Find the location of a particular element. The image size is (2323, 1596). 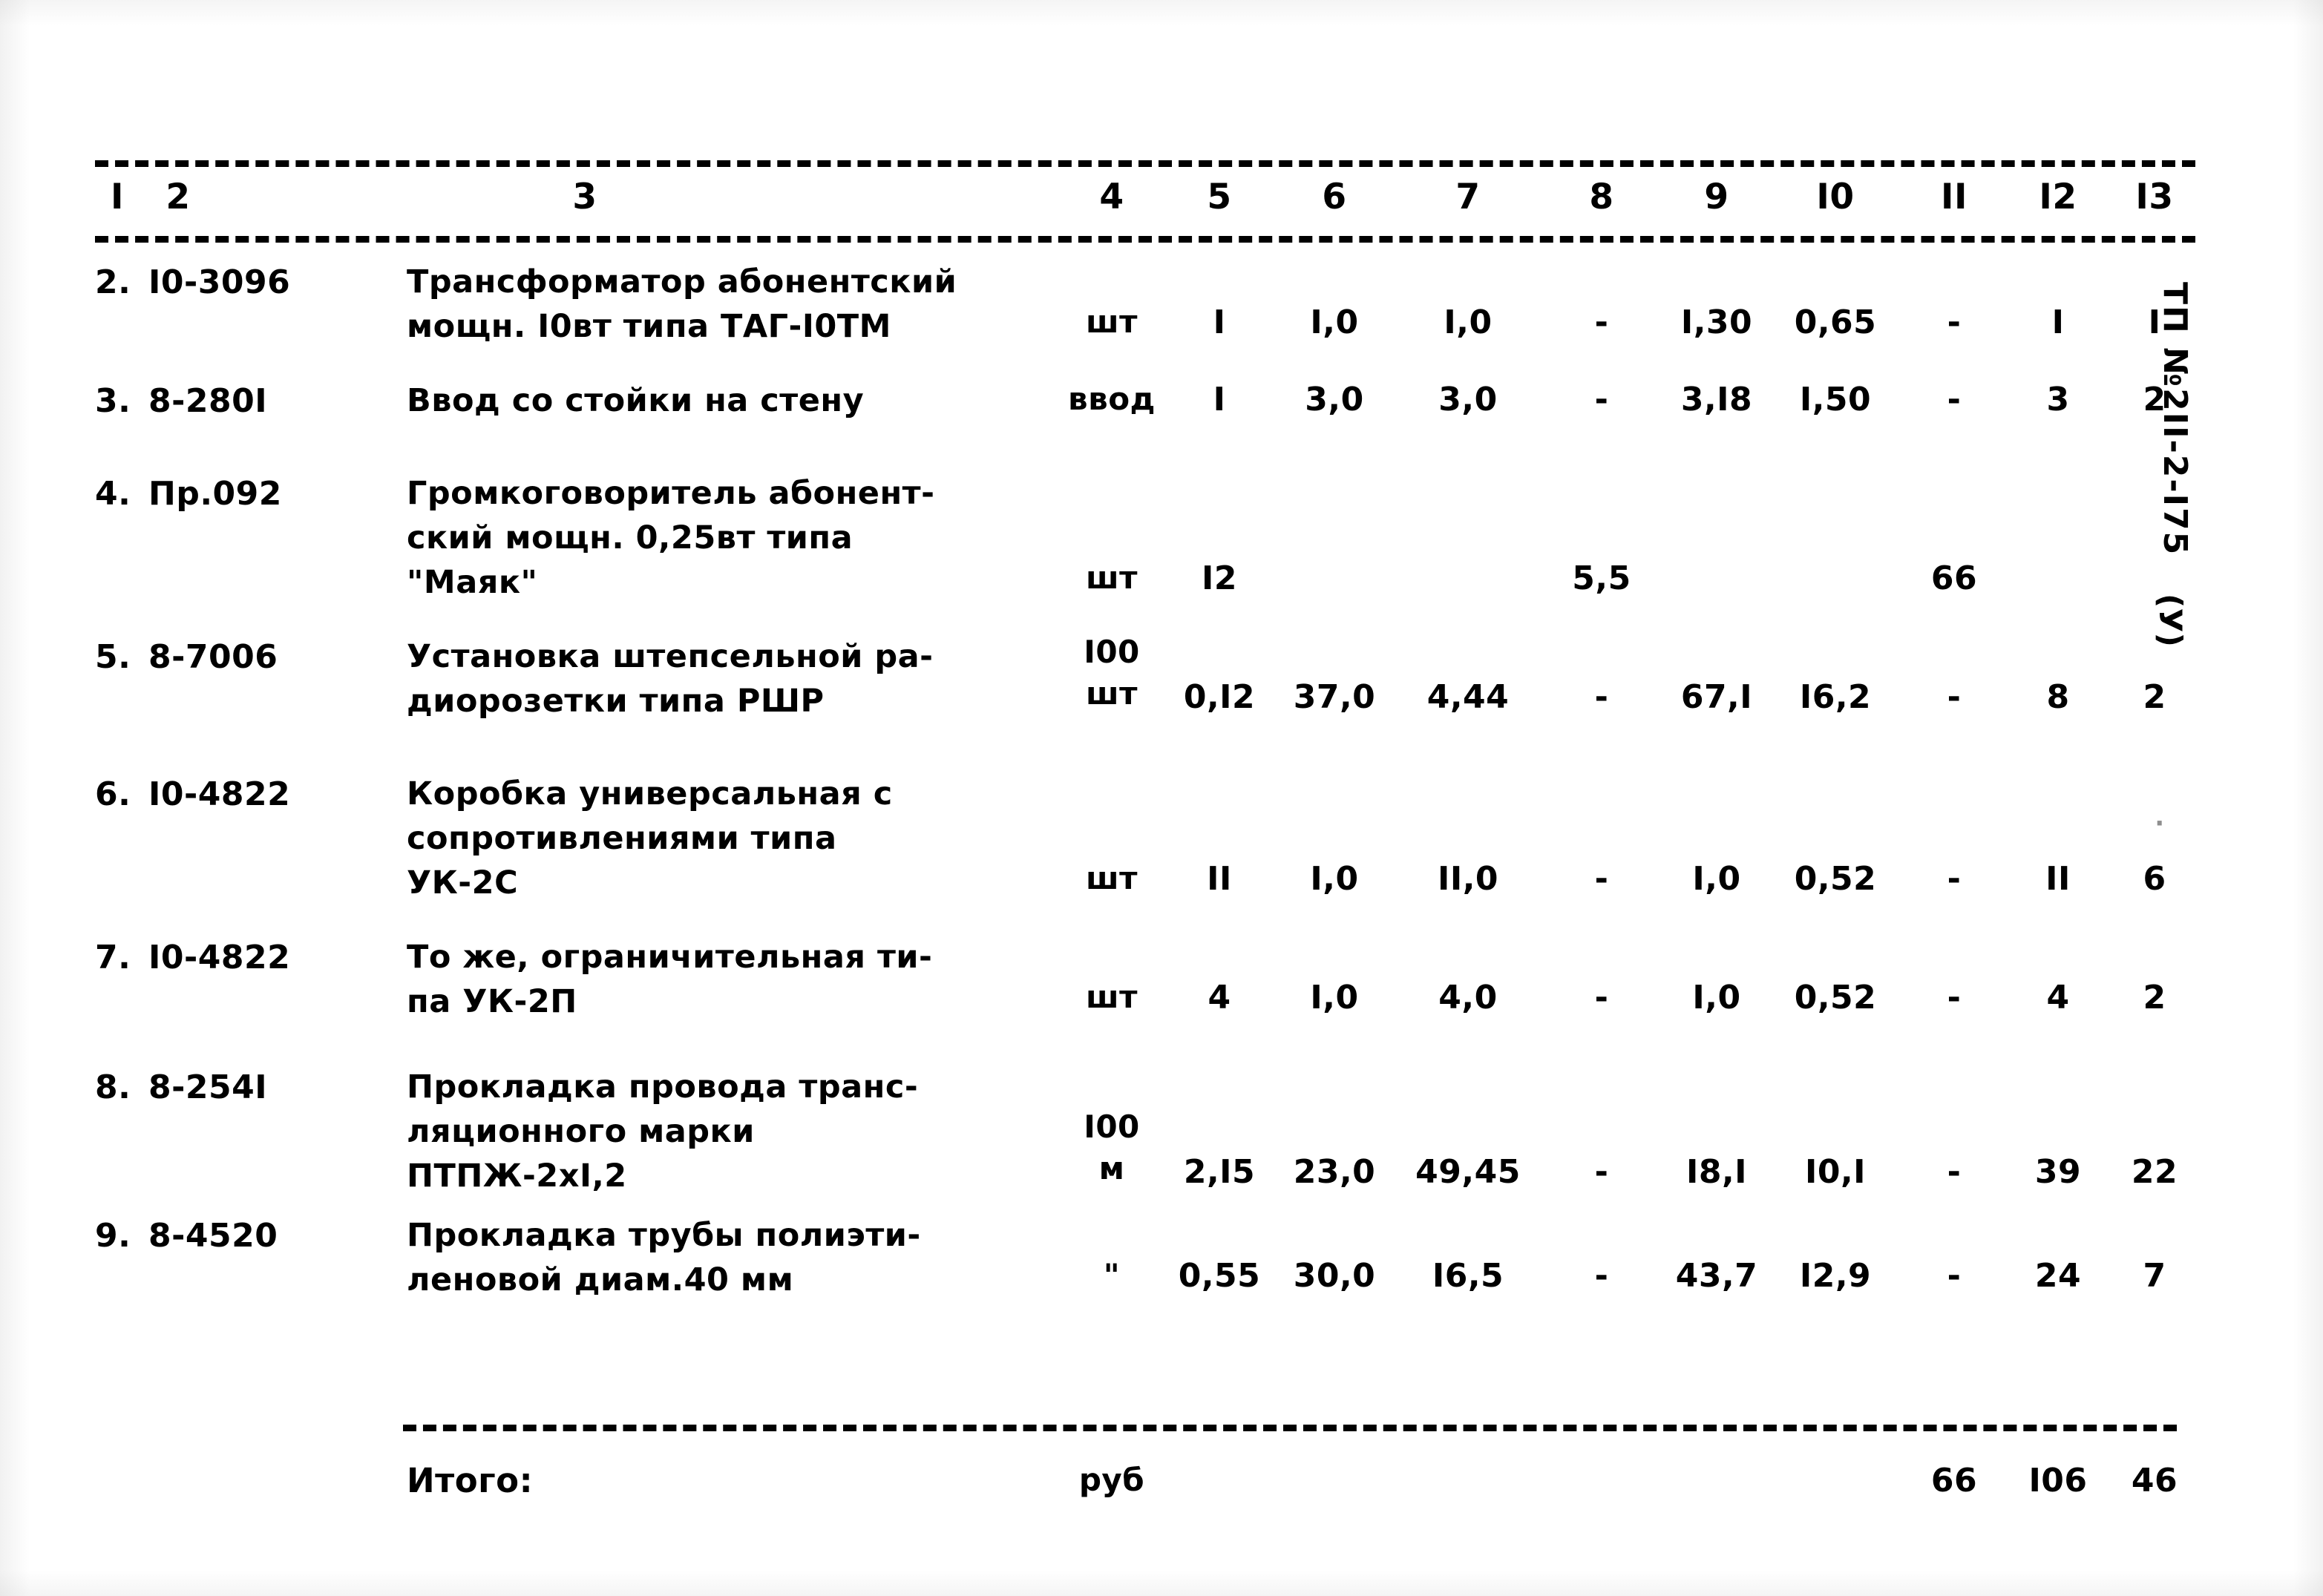

row-code: 8-254I is located at coordinates (208, 1087).